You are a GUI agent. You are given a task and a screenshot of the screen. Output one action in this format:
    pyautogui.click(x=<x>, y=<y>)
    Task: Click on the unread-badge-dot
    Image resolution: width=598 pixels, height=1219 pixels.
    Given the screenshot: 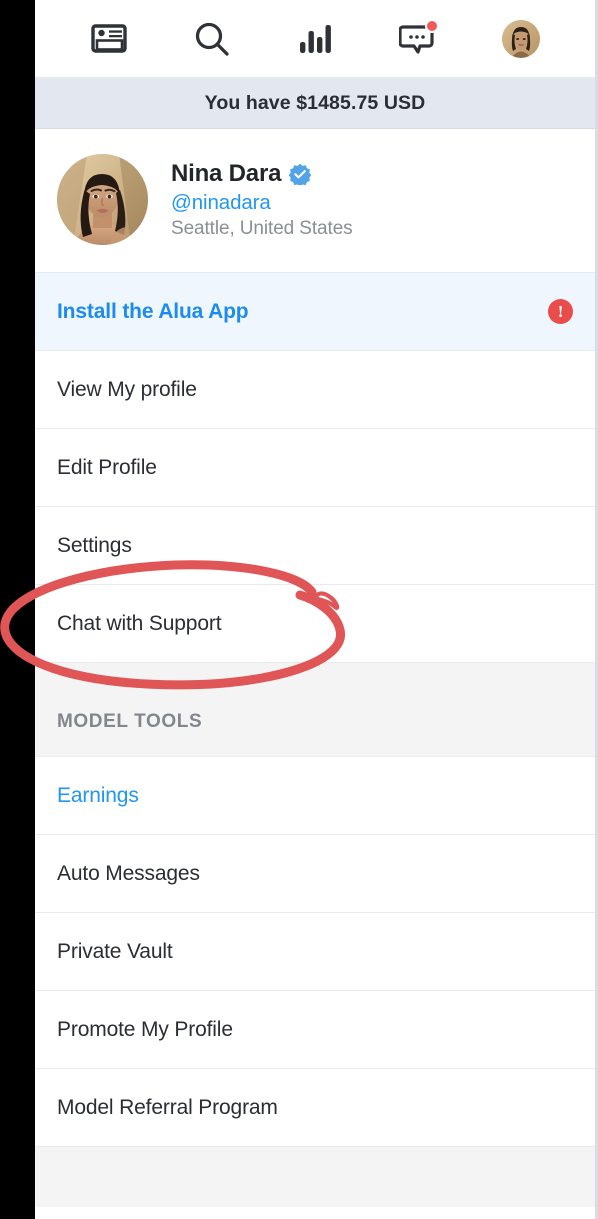 What is the action you would take?
    pyautogui.click(x=432, y=25)
    